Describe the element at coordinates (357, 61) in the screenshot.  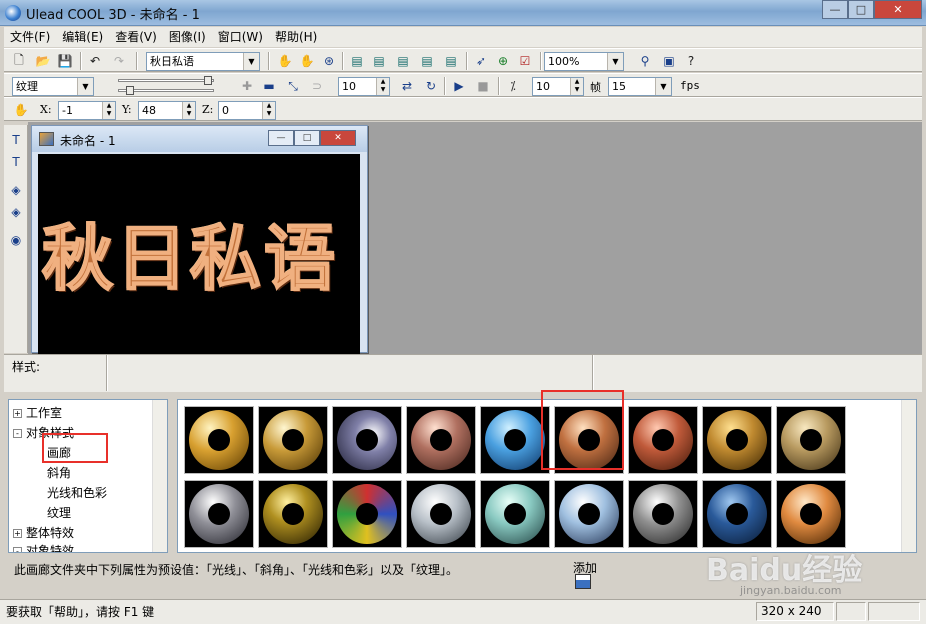
I see `layer1-icon: ▤` at that location.